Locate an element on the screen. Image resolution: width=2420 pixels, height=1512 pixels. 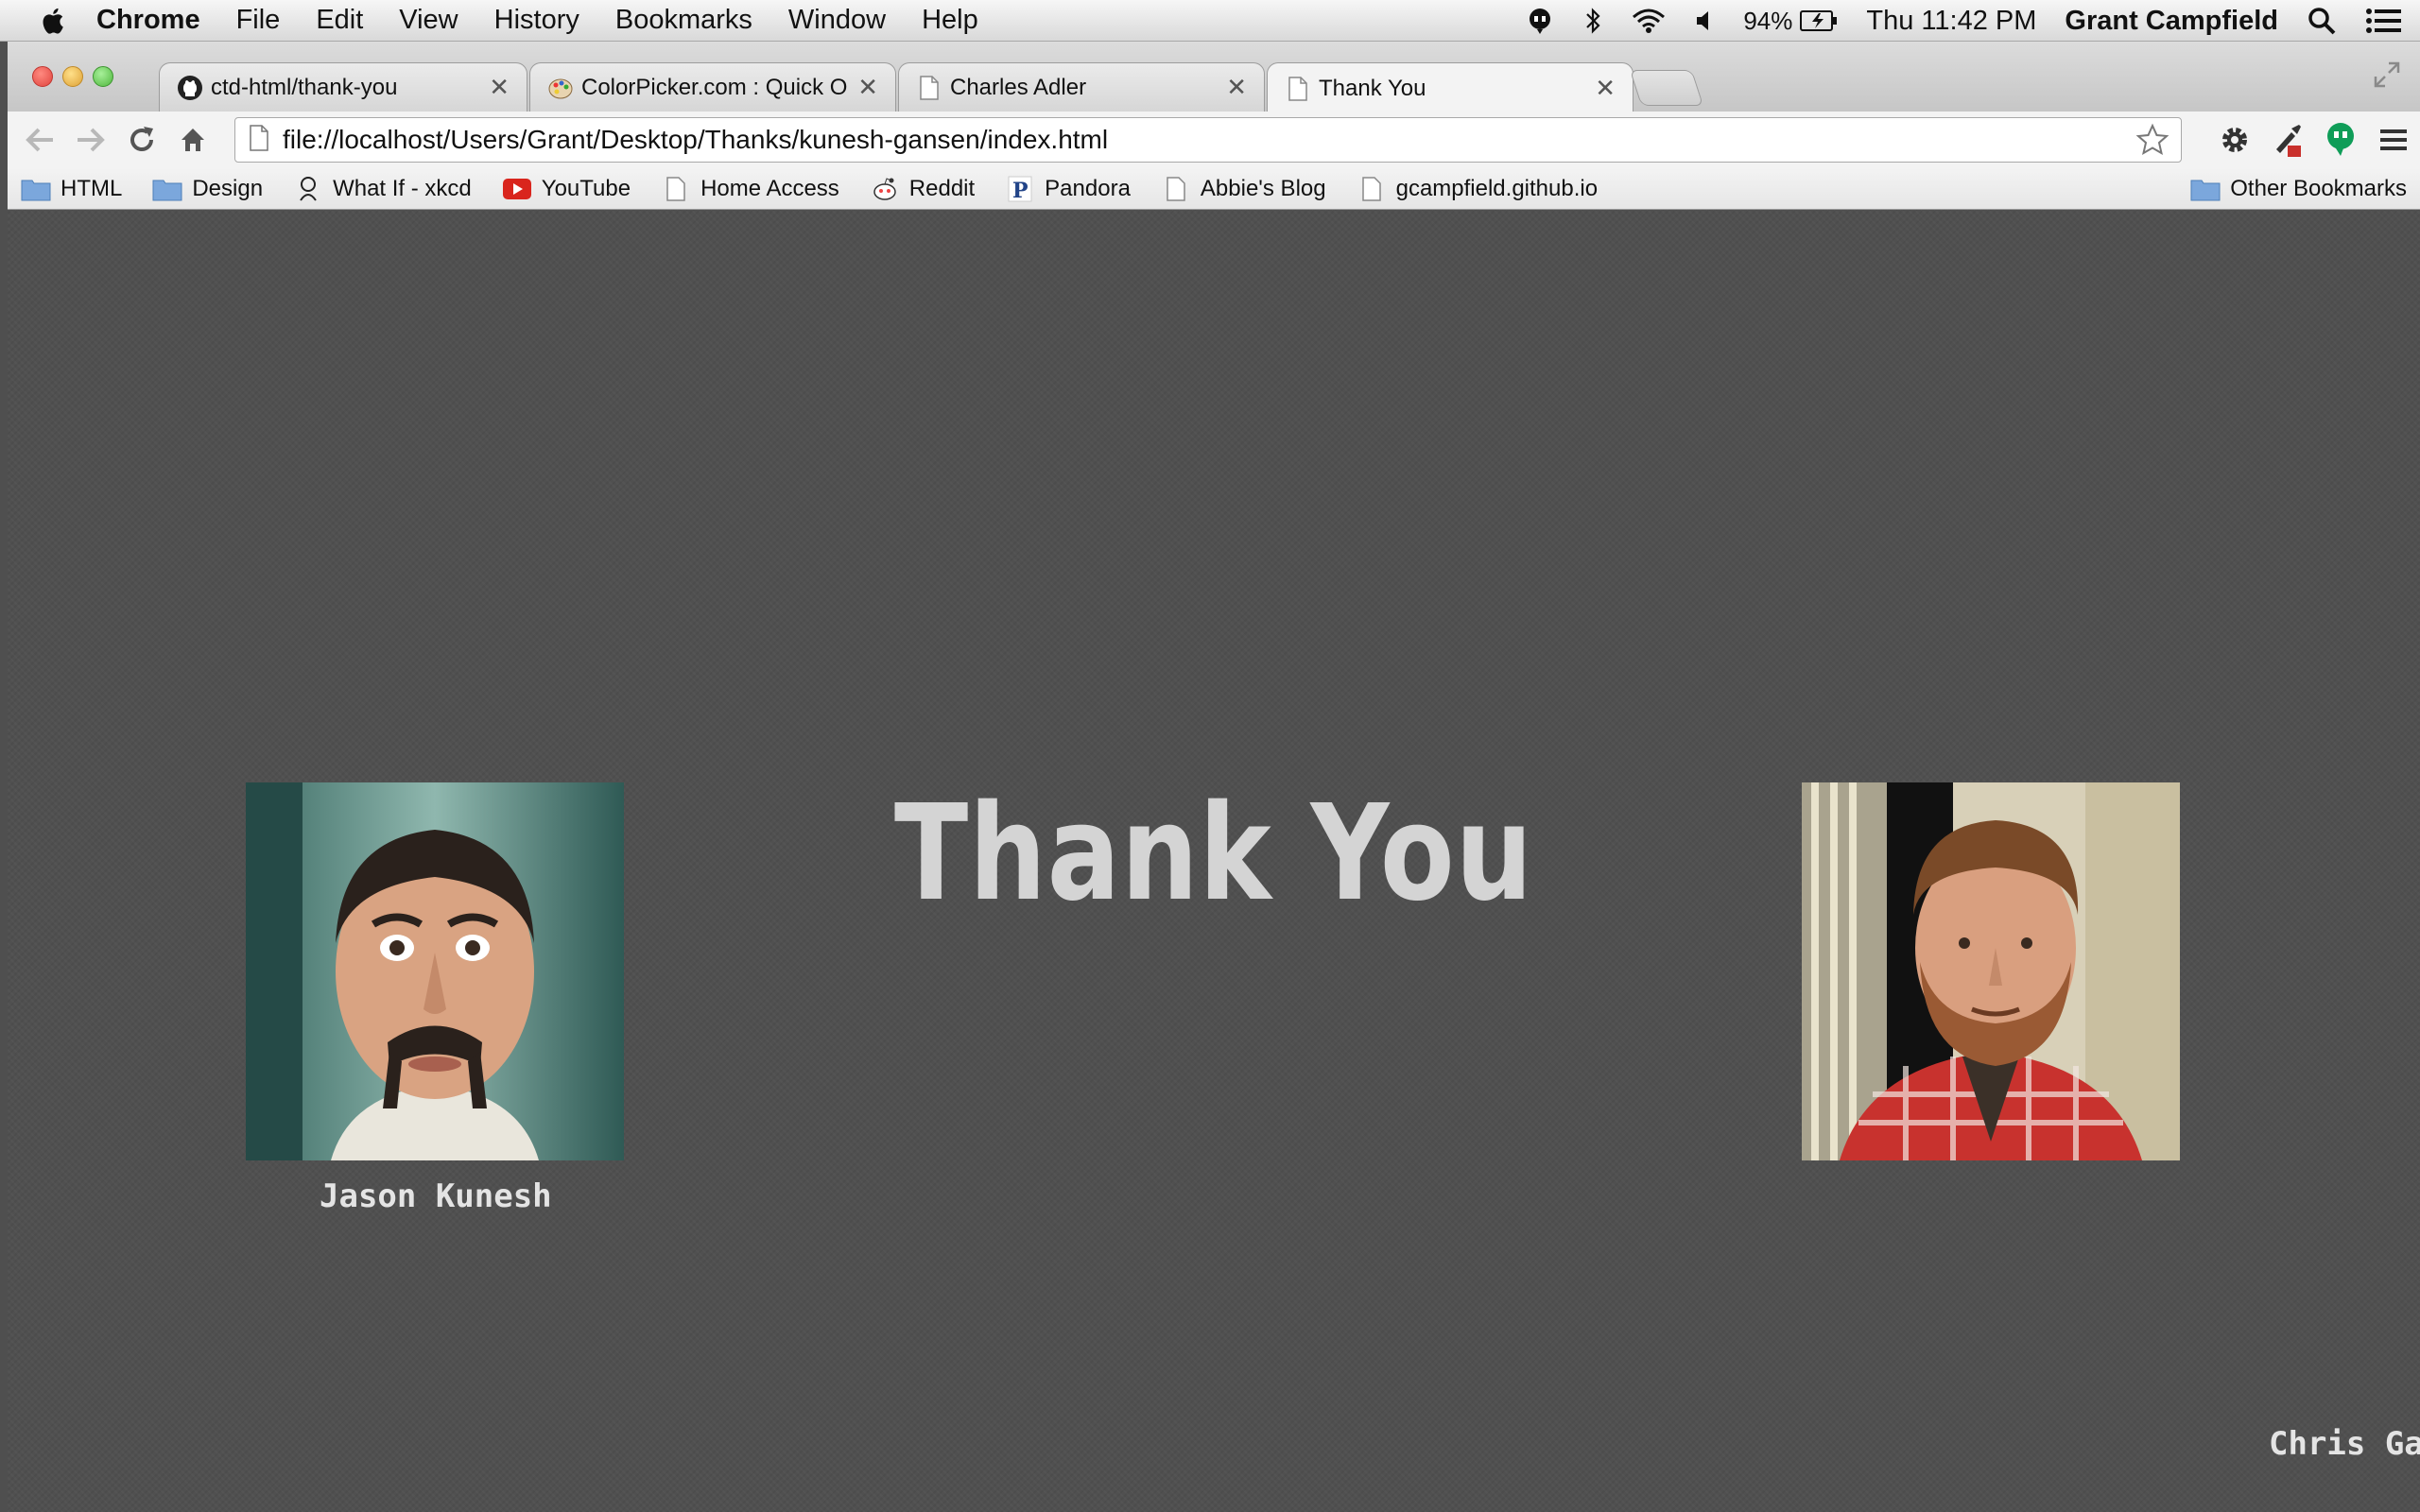
chrome-menu-button is located at coordinates (2394, 140).